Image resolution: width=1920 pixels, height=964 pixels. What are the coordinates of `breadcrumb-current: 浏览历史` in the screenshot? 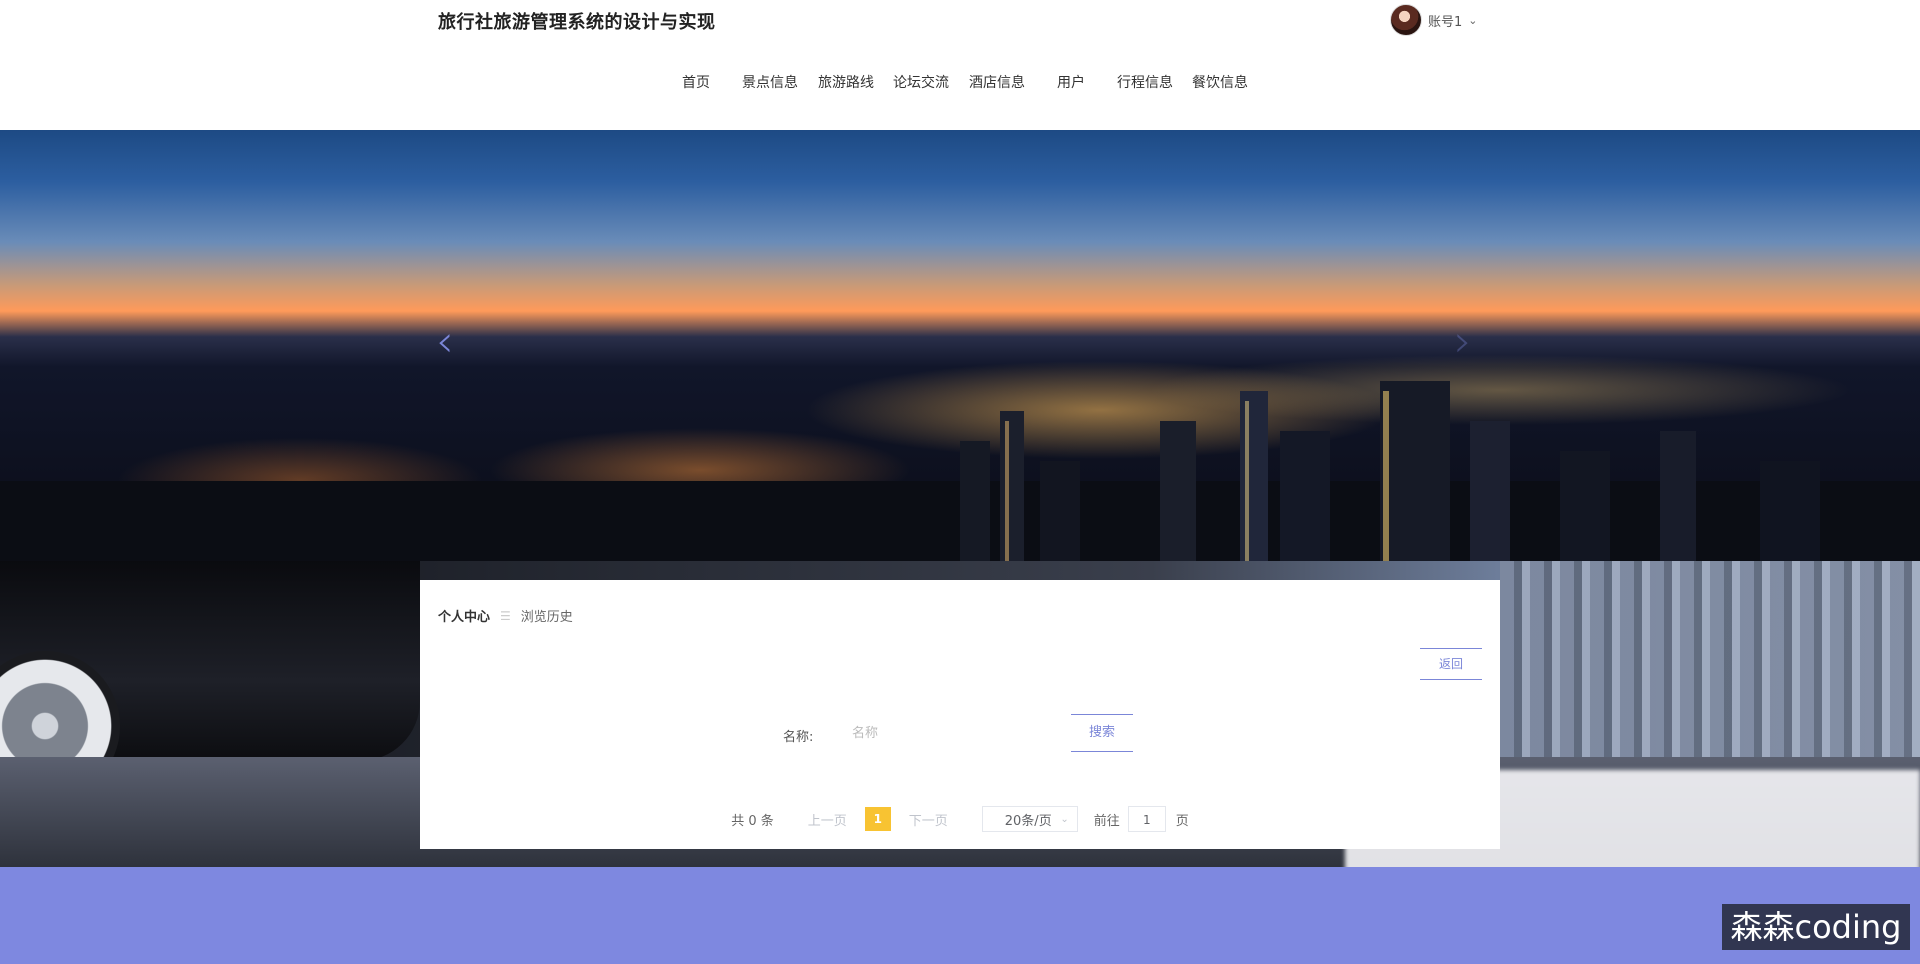 It's located at (546, 617).